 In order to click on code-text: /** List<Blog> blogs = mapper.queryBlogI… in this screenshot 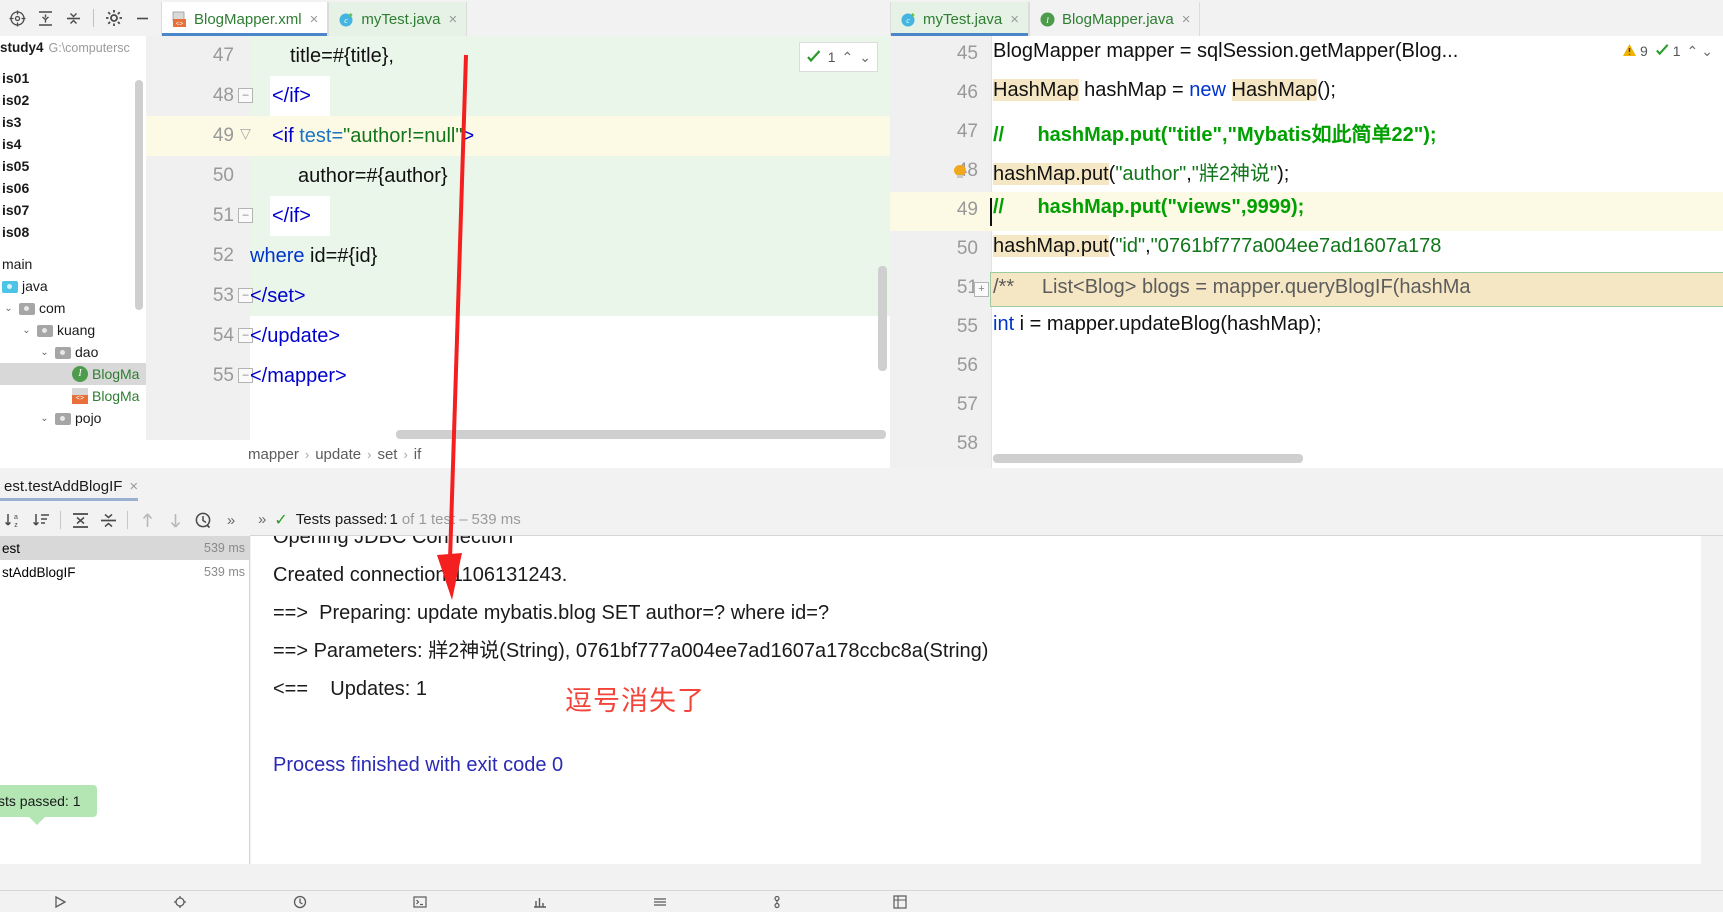, I will do `click(1232, 287)`.